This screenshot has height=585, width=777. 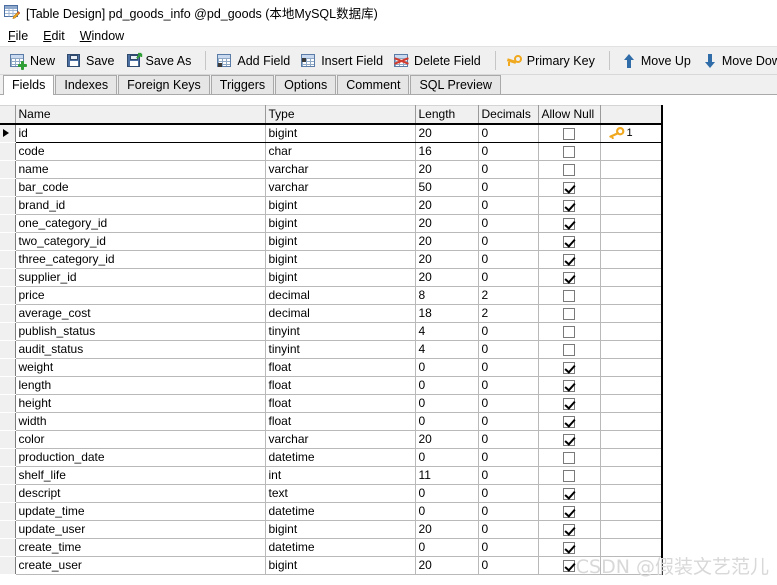 What do you see at coordinates (455, 84) in the screenshot?
I see `tab-sql-preview: SQL Preview` at bounding box center [455, 84].